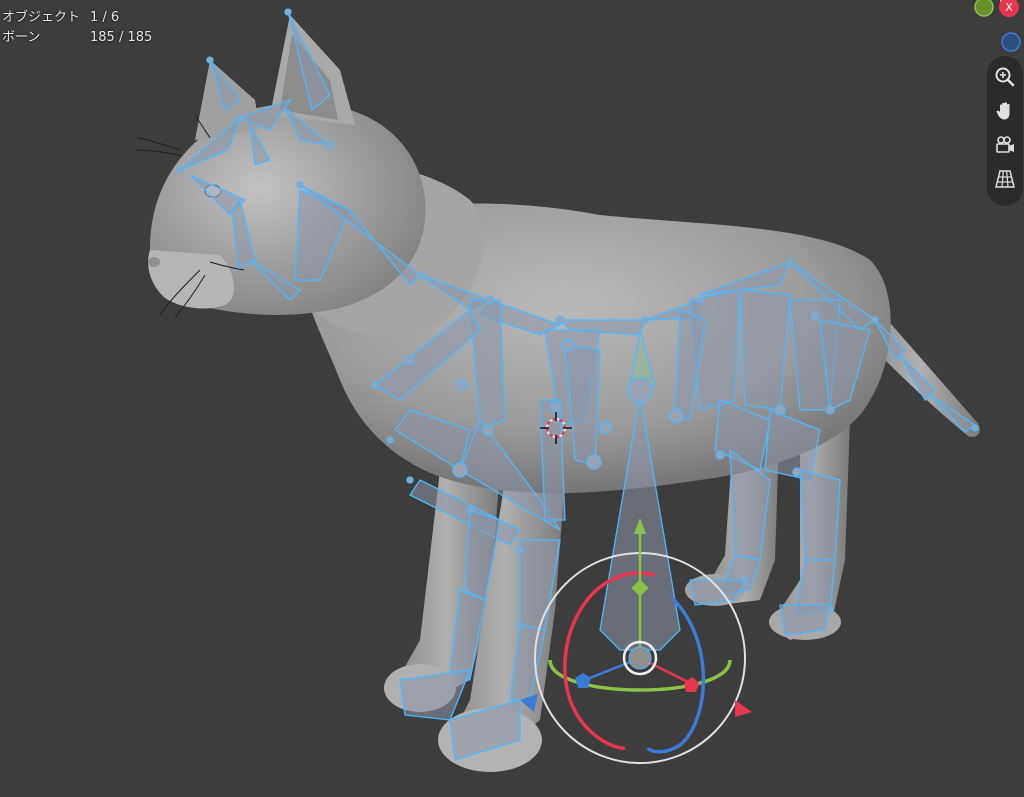 Image resolution: width=1024 pixels, height=797 pixels. I want to click on stats-objects-row: オブジェクト 1 / 6, so click(77, 18).